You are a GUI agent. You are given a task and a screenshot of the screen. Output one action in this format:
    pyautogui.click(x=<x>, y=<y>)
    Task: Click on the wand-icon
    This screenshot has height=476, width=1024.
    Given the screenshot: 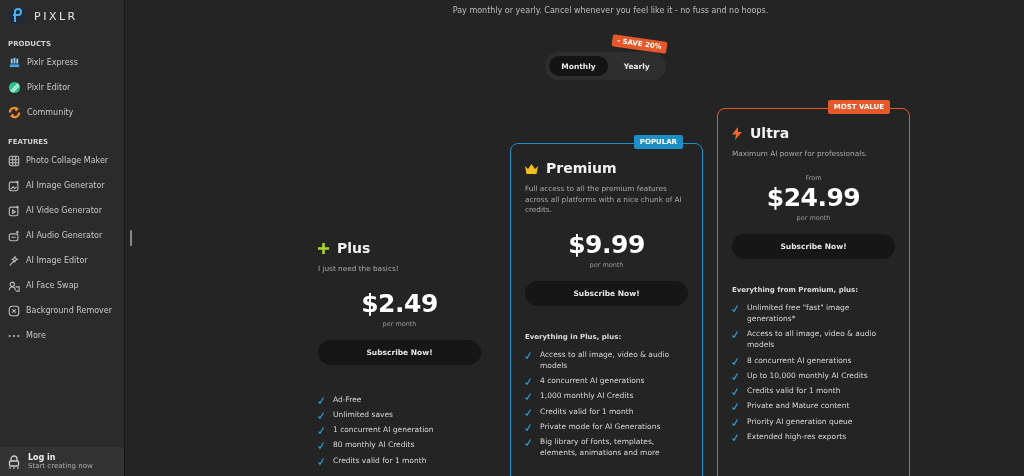 What is the action you would take?
    pyautogui.click(x=14, y=260)
    